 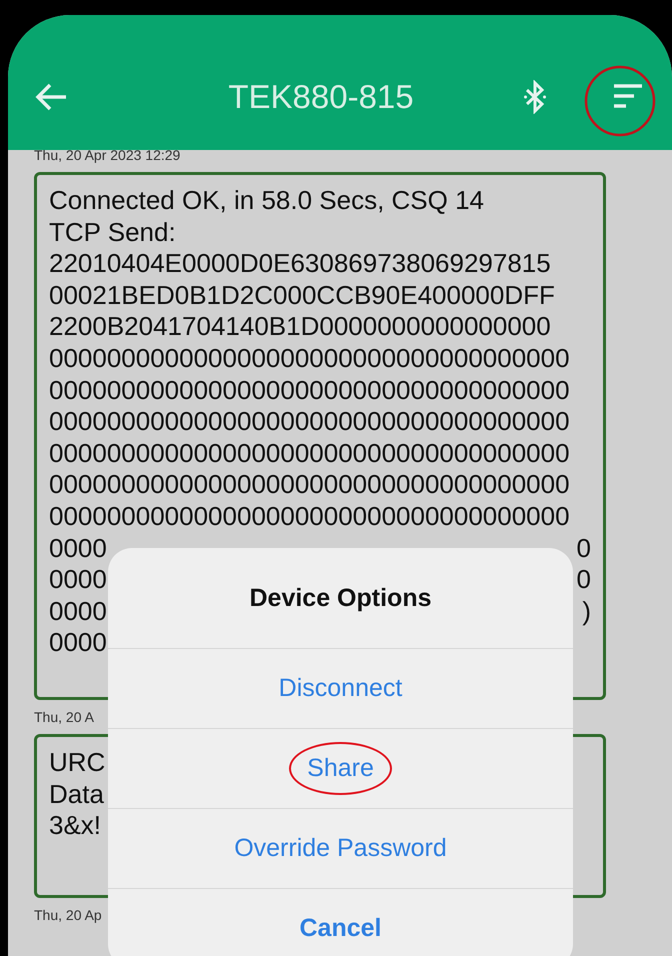 I want to click on message-text: 3&x!, so click(x=75, y=826).